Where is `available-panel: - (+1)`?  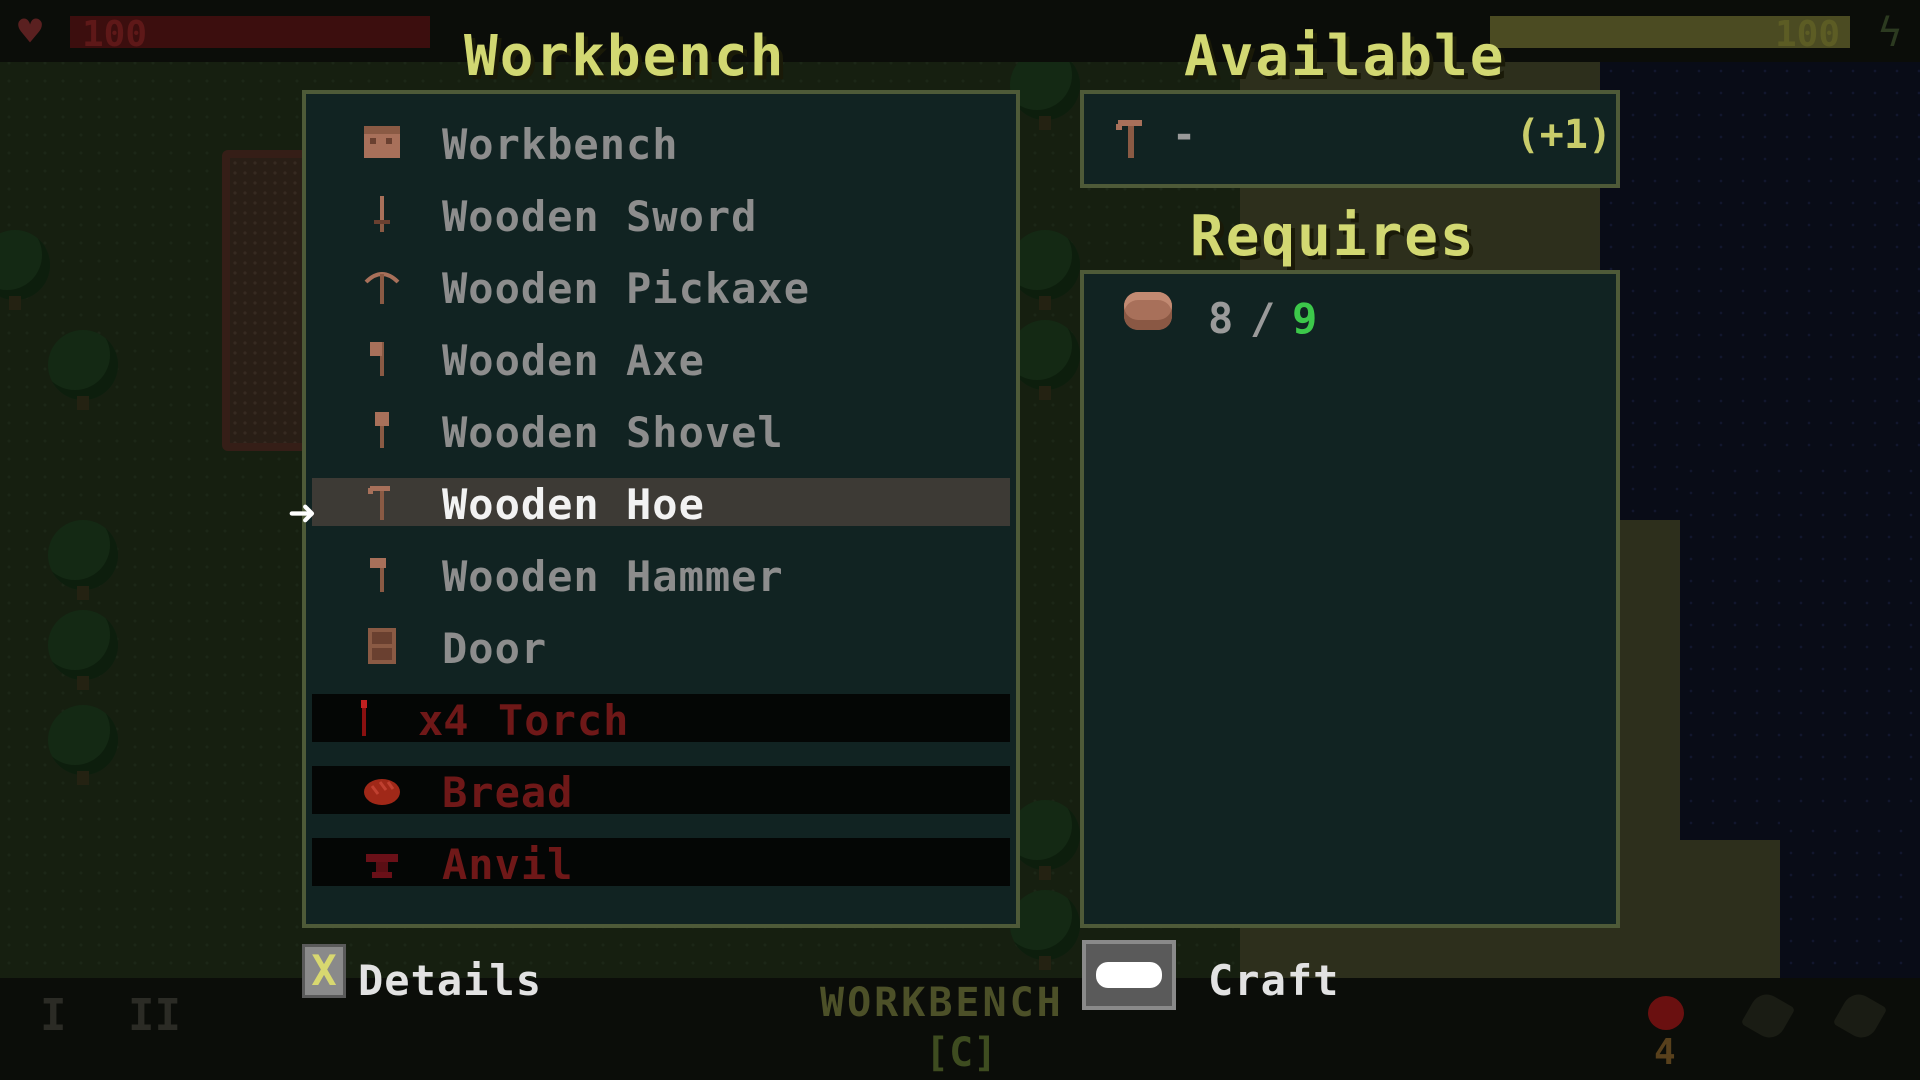
available-panel: - (+1) is located at coordinates (1350, 139).